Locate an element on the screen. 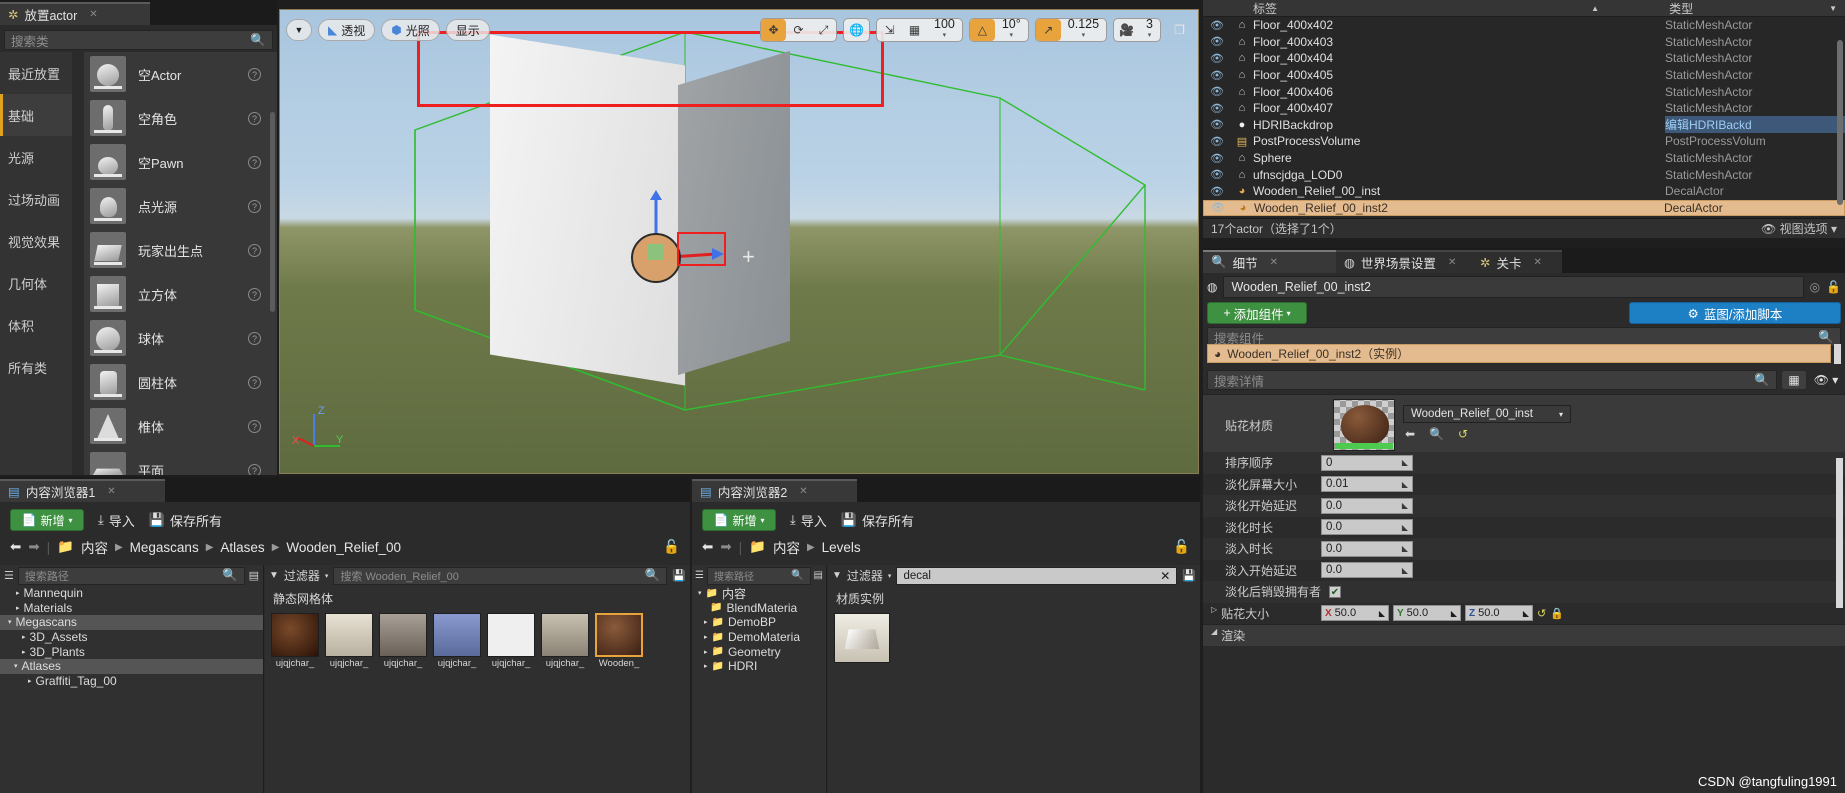 Image resolution: width=1845 pixels, height=793 pixels. breadcrumb-item: Atlases is located at coordinates (242, 547).